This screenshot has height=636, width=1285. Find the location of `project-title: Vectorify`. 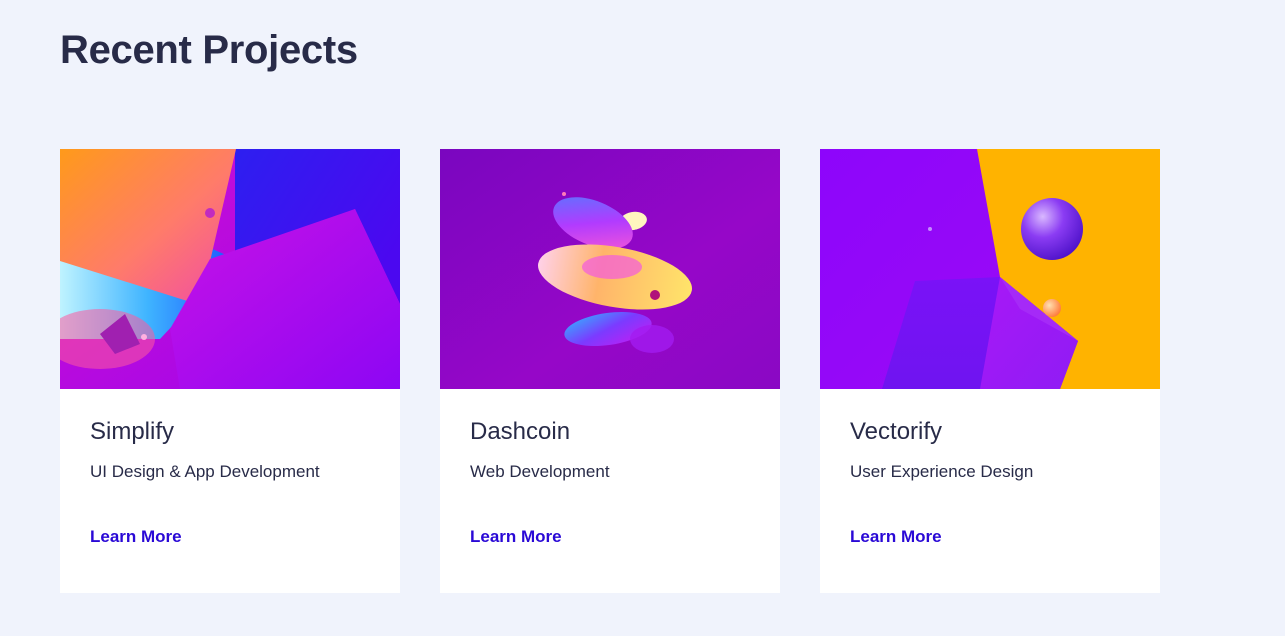

project-title: Vectorify is located at coordinates (896, 431).